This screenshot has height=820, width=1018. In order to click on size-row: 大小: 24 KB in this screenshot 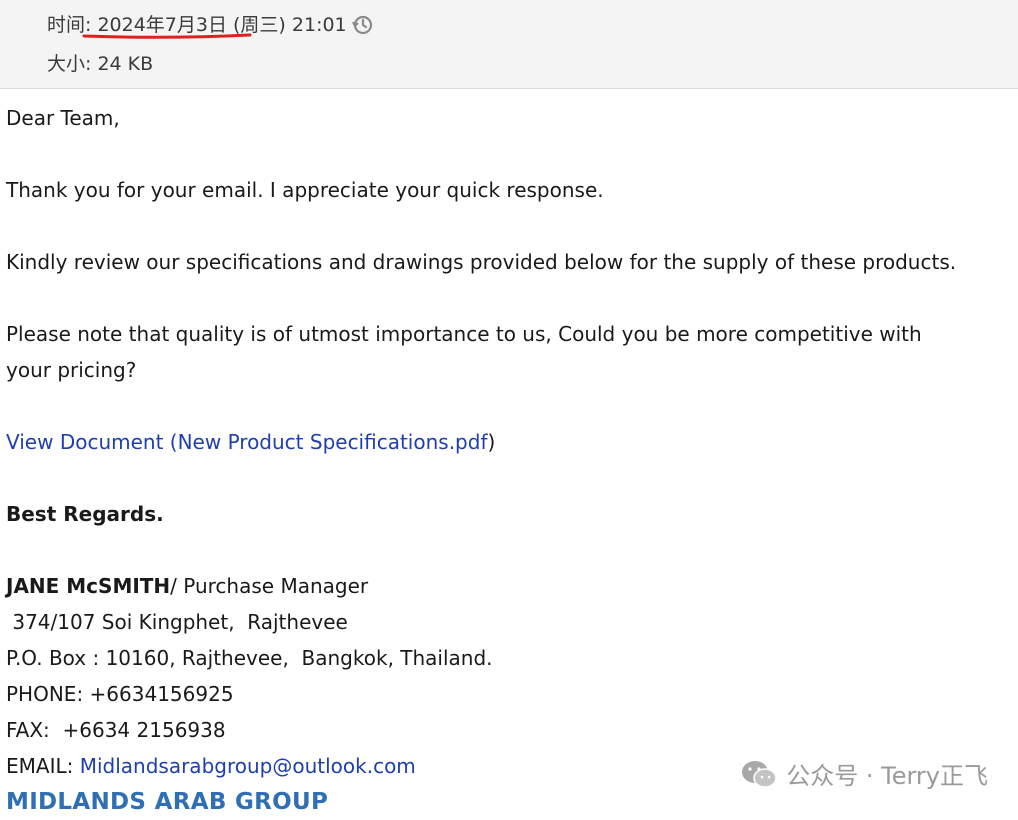, I will do `click(100, 62)`.